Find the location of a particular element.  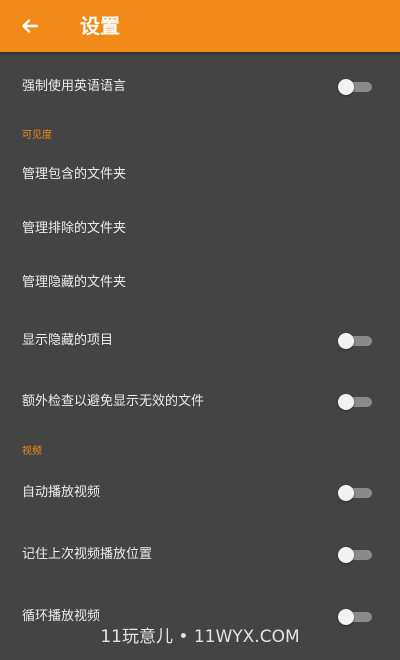

setting-label: 循环播放视频 is located at coordinates (61, 616).